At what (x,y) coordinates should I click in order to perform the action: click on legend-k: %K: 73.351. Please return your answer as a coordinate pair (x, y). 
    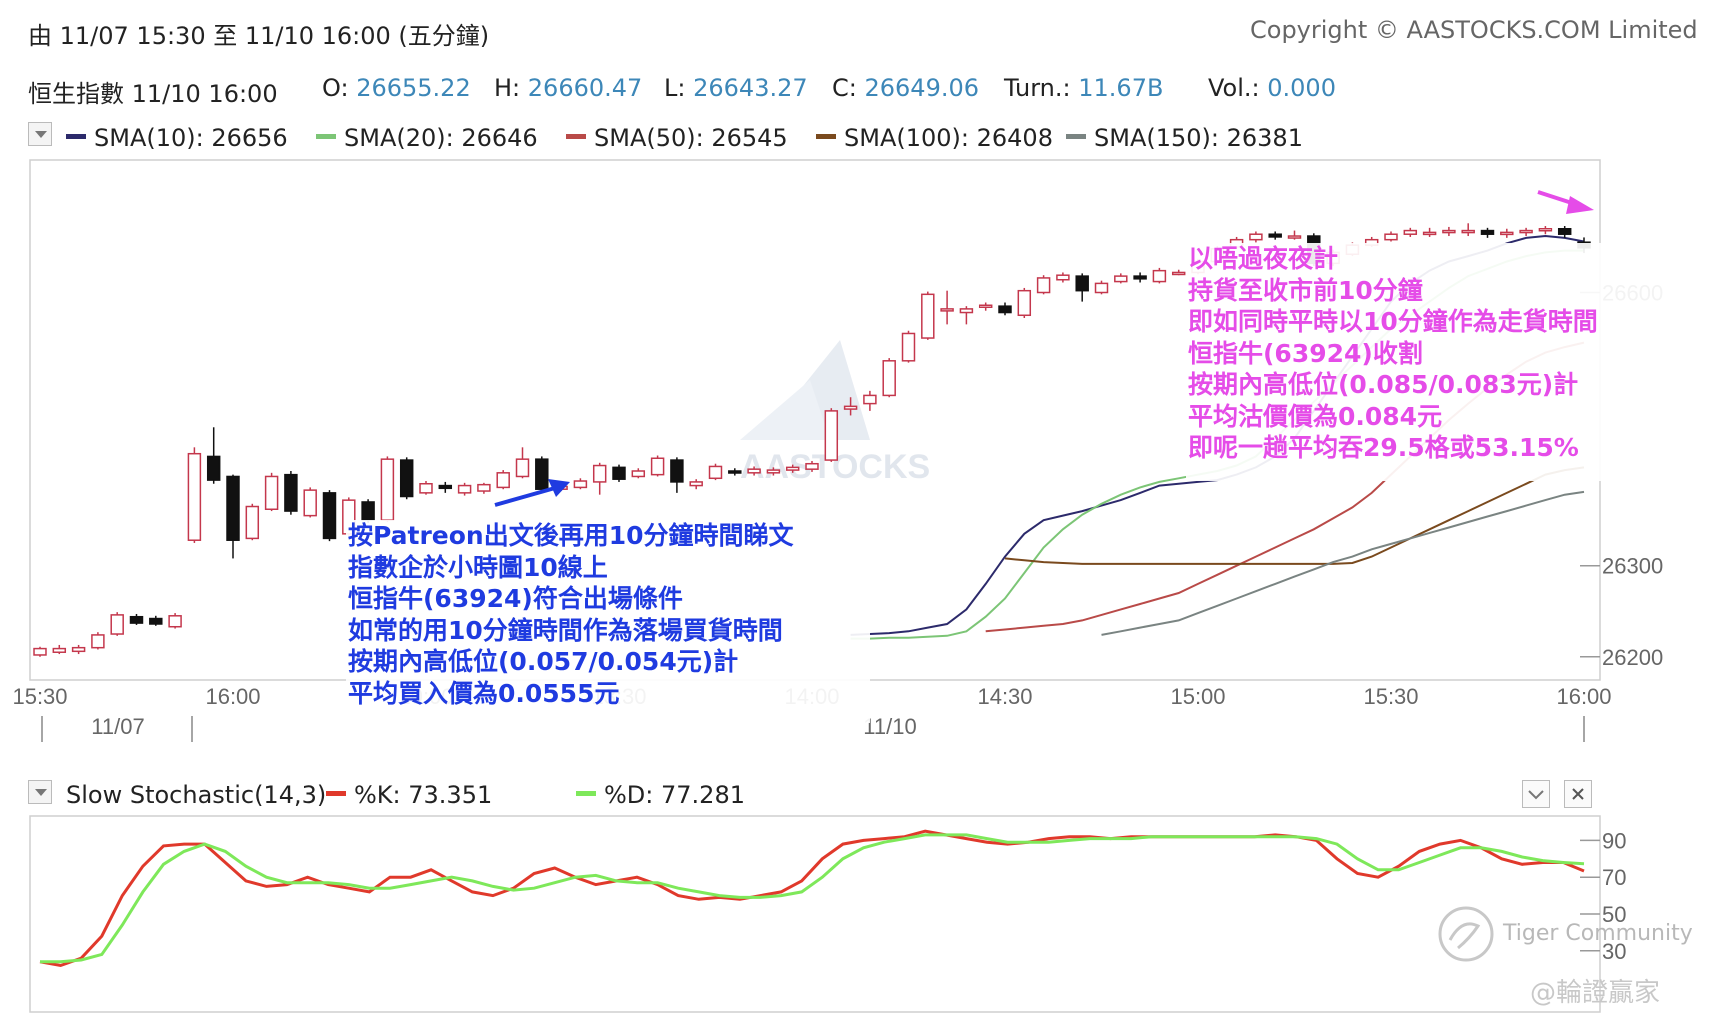
    Looking at the image, I should click on (409, 795).